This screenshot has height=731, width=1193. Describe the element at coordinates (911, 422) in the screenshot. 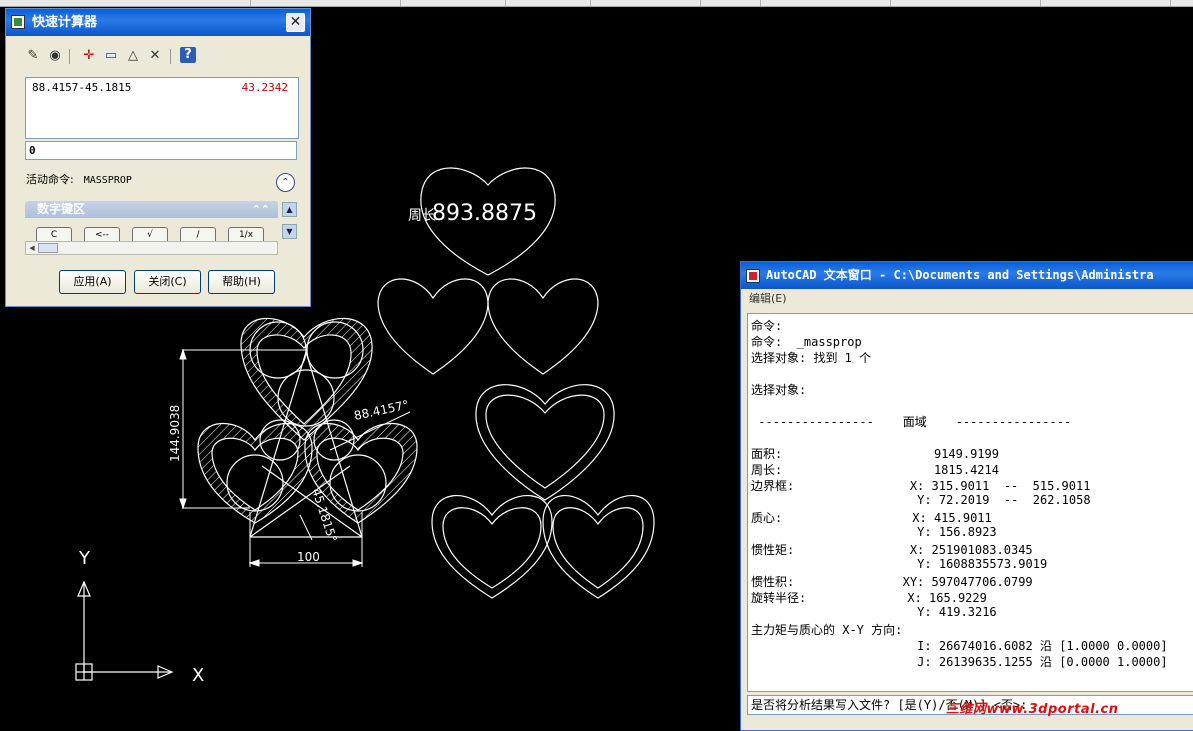

I see `history-line: ---------------- 面域 ----------------` at that location.